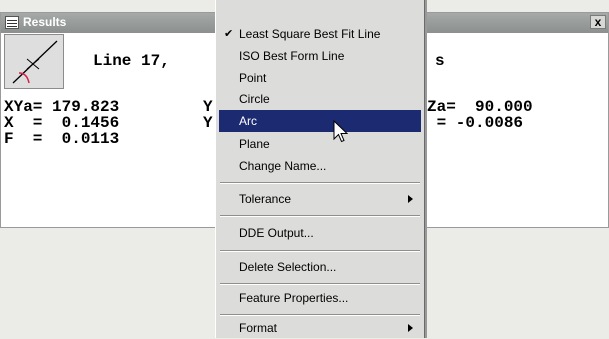  I want to click on result-row-1-right: Za= 90.000, so click(480, 107).